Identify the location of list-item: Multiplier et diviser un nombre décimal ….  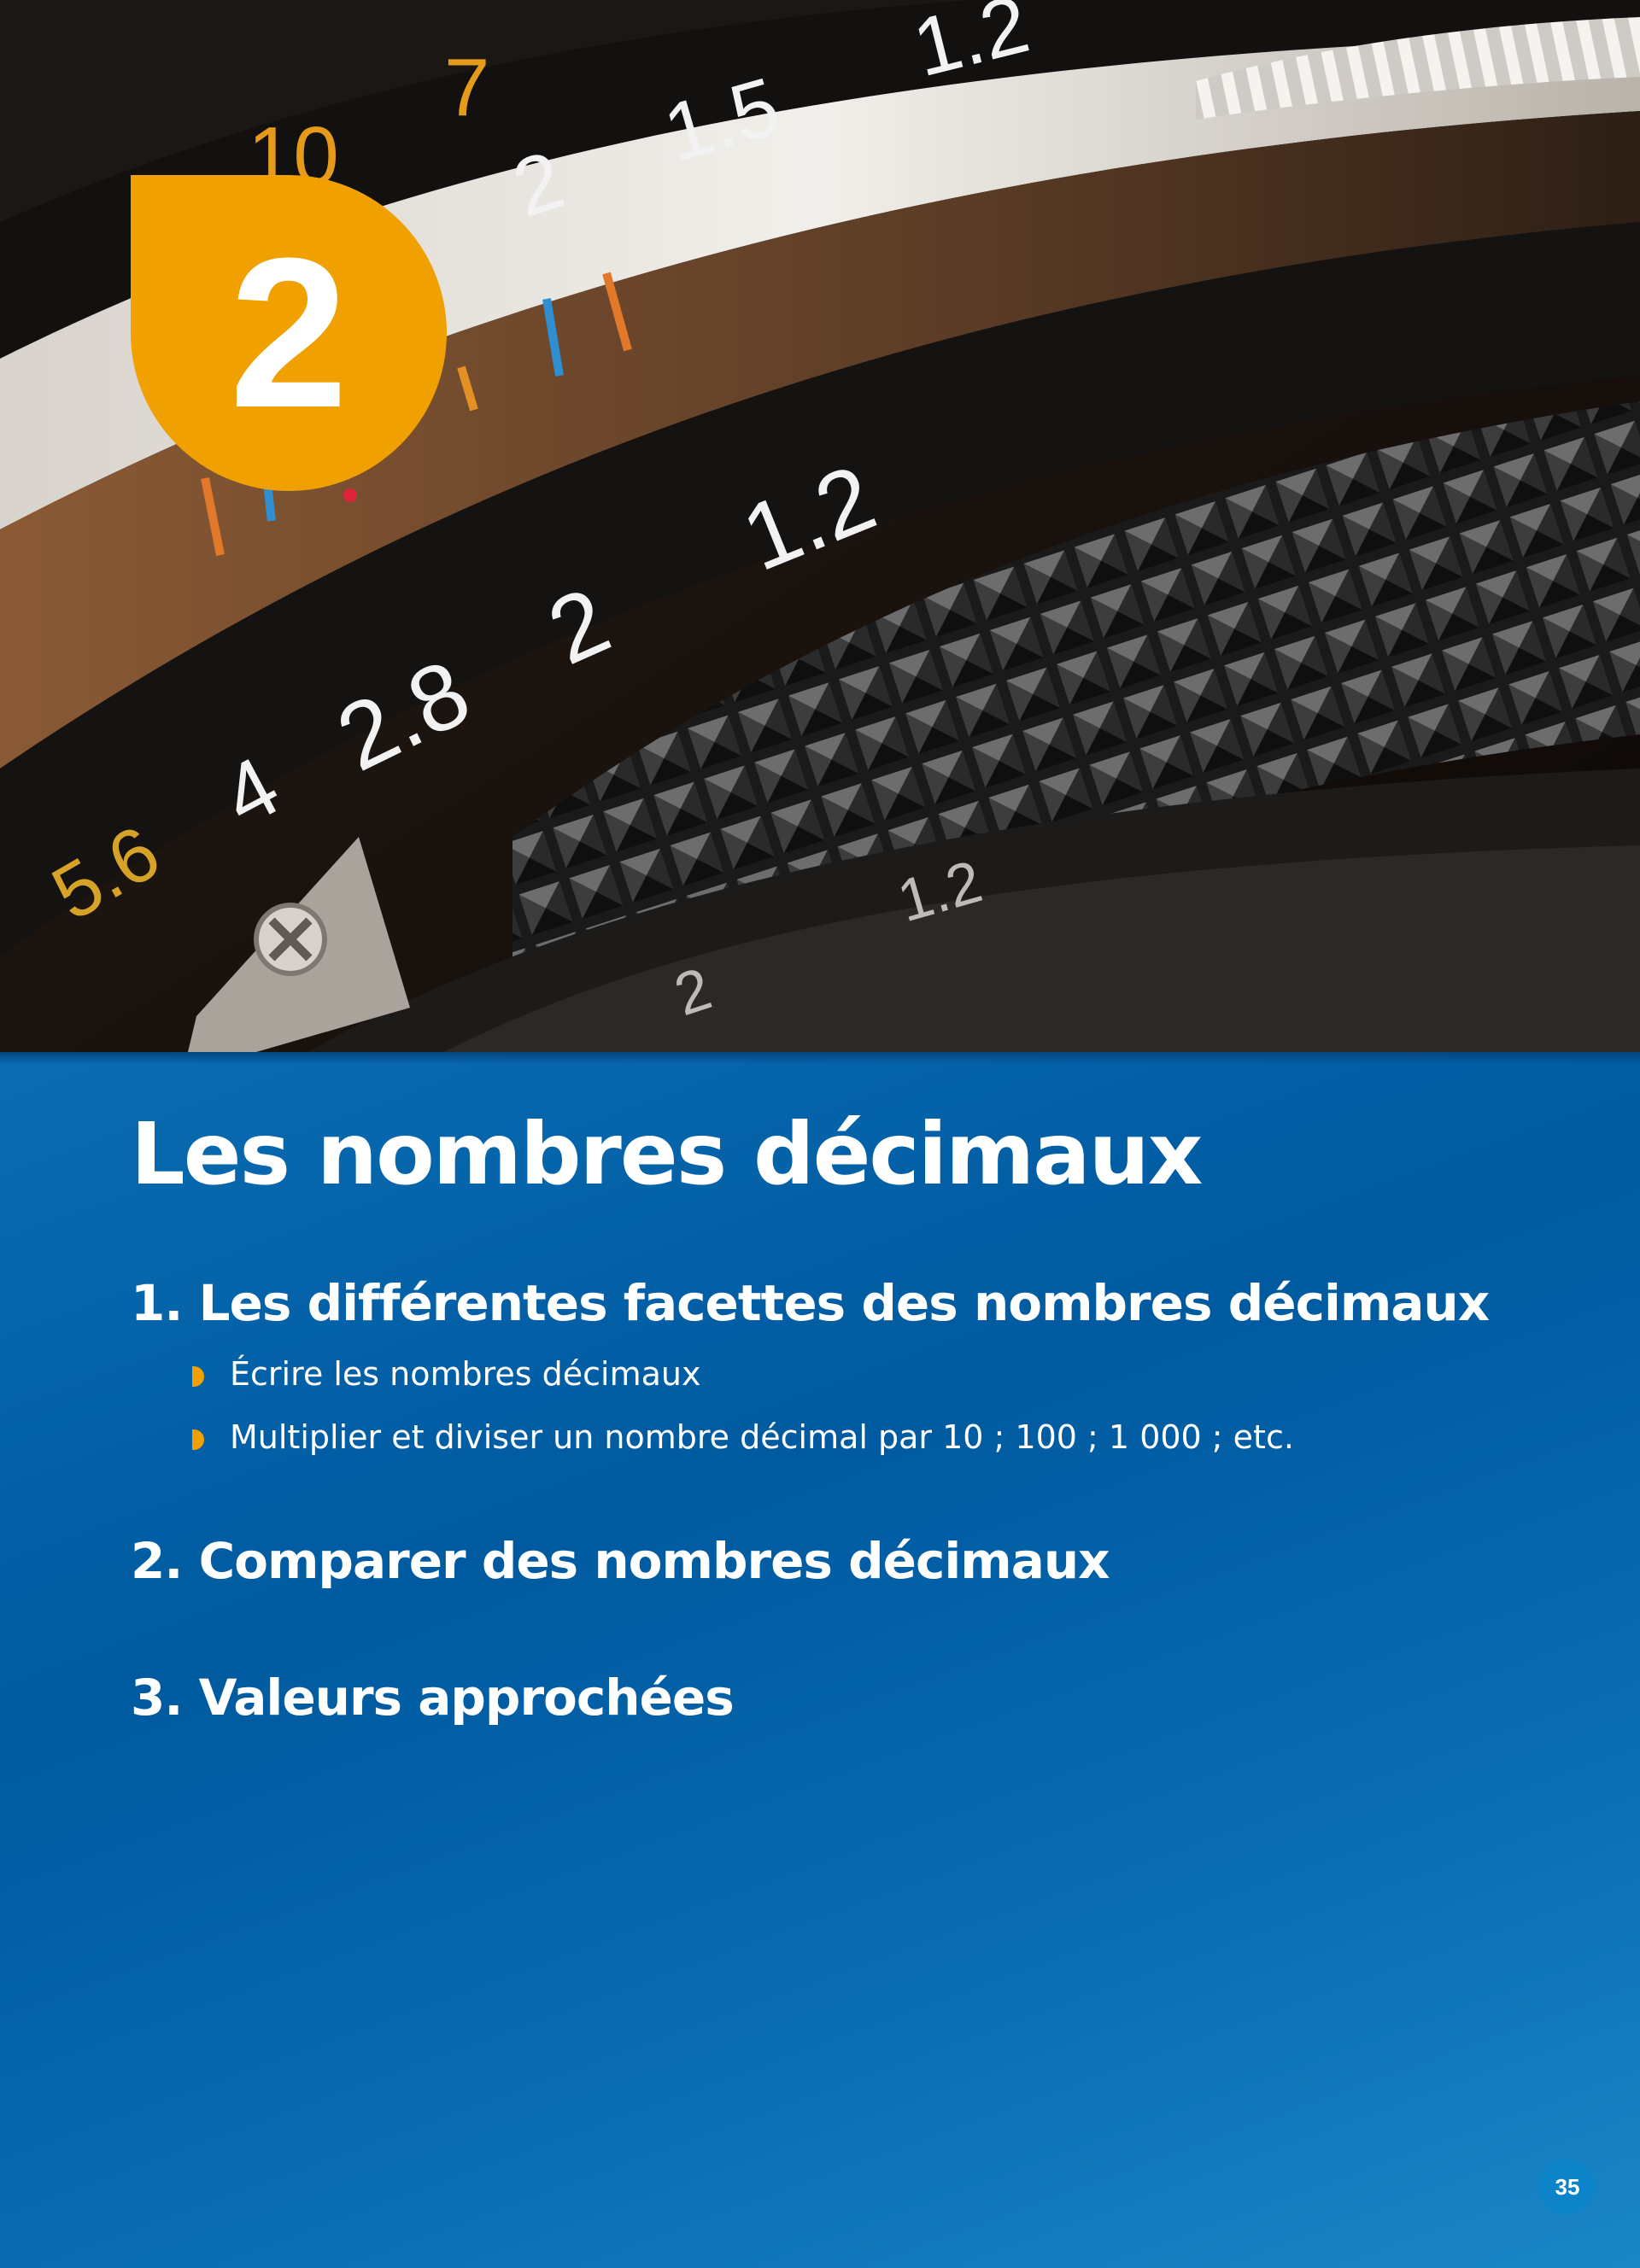
(743, 1437).